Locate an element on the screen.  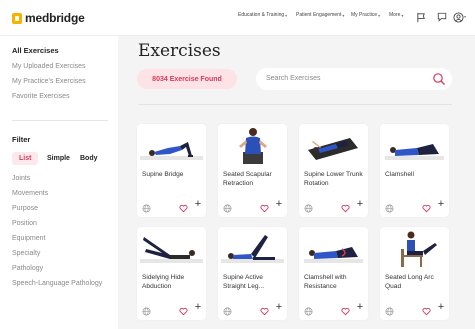
exercise-card-seated-long-arc-quad: Seated Long Arc Quad + is located at coordinates (414, 273).